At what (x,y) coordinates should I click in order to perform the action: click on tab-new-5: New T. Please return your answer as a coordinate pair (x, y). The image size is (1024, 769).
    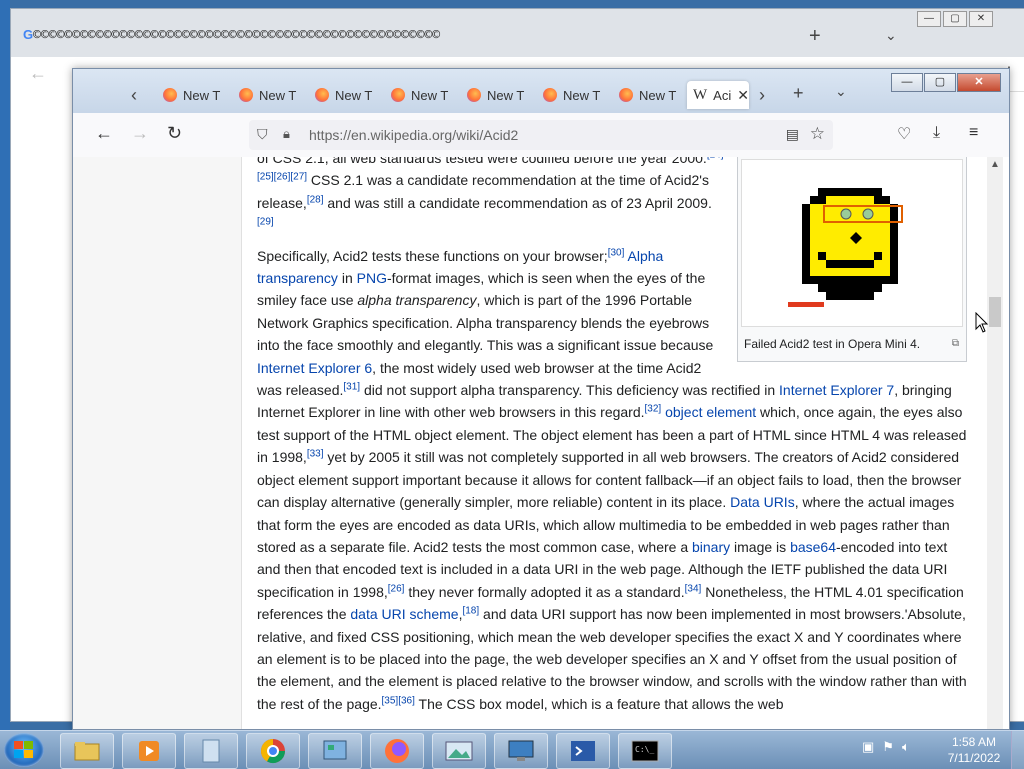
    Looking at the image, I should click on (495, 95).